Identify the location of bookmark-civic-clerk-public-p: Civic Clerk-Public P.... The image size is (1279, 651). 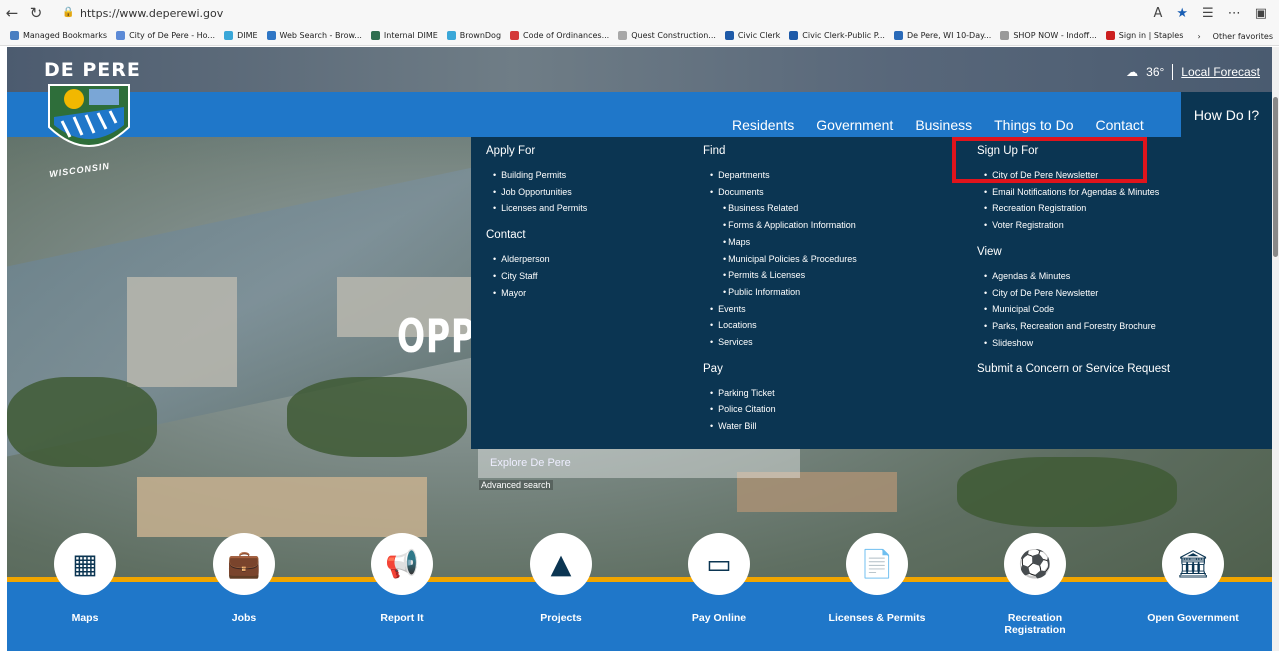
(837, 35).